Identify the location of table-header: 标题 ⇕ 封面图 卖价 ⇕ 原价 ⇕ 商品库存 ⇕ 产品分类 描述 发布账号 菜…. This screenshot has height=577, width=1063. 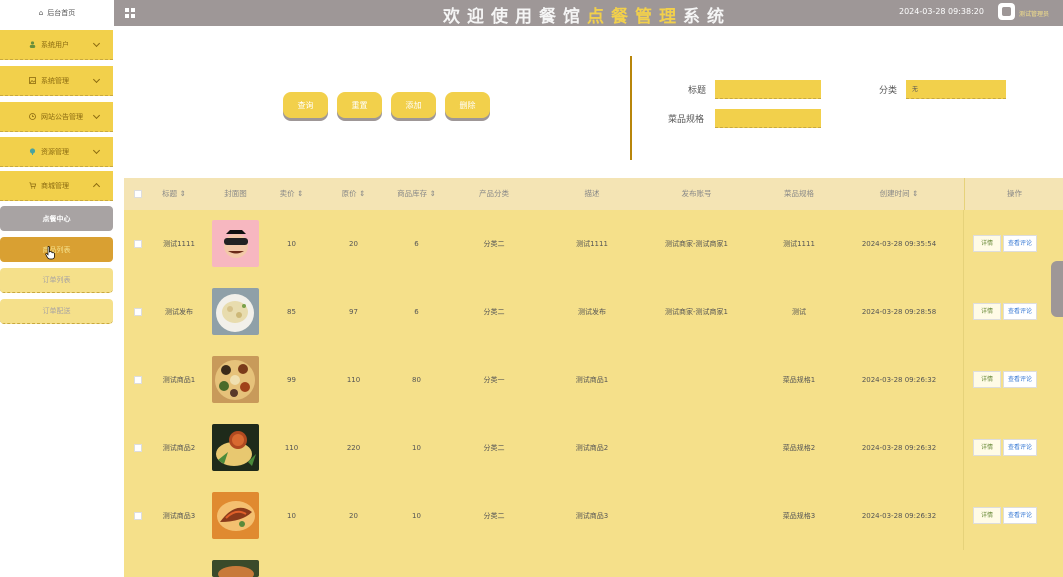
(593, 194).